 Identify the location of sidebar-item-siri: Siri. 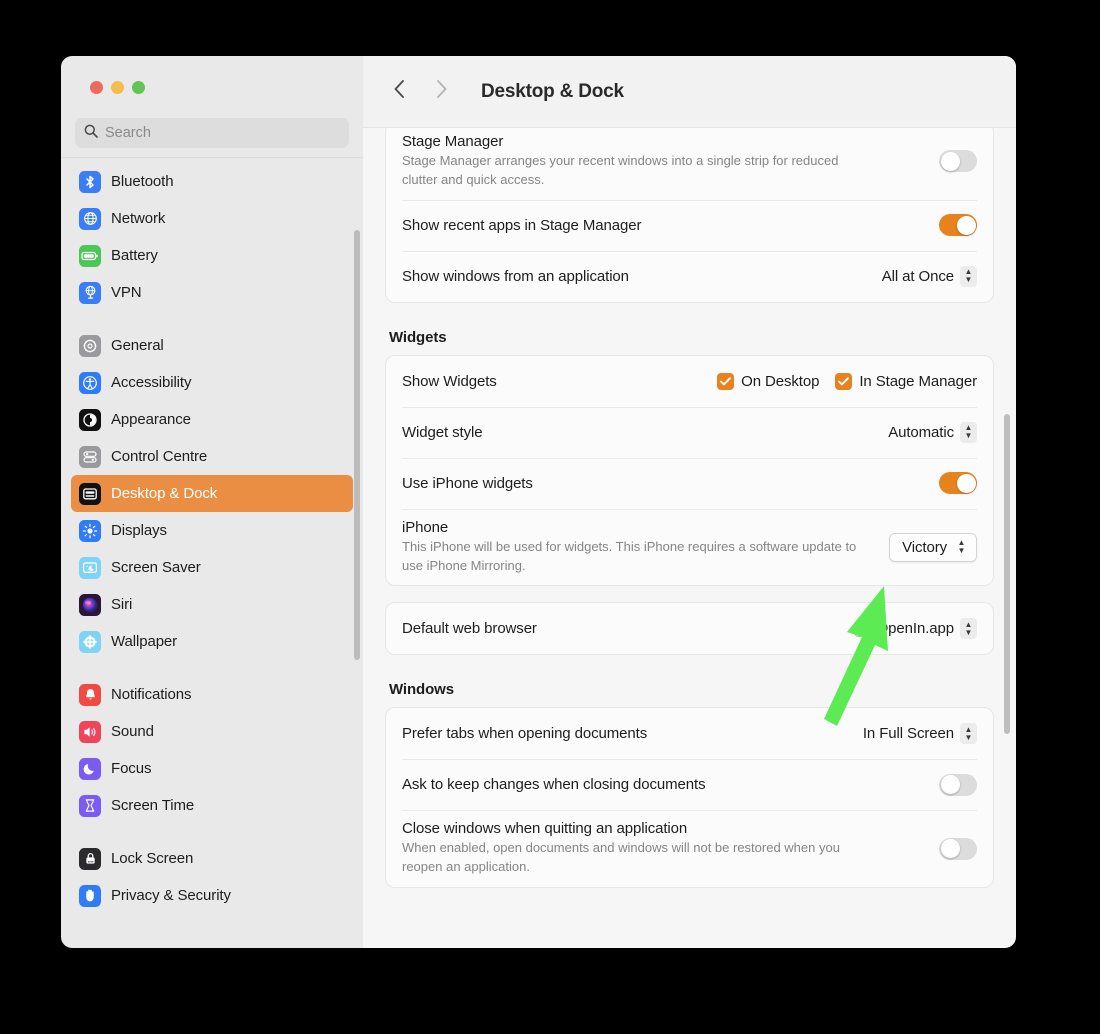
(212, 604).